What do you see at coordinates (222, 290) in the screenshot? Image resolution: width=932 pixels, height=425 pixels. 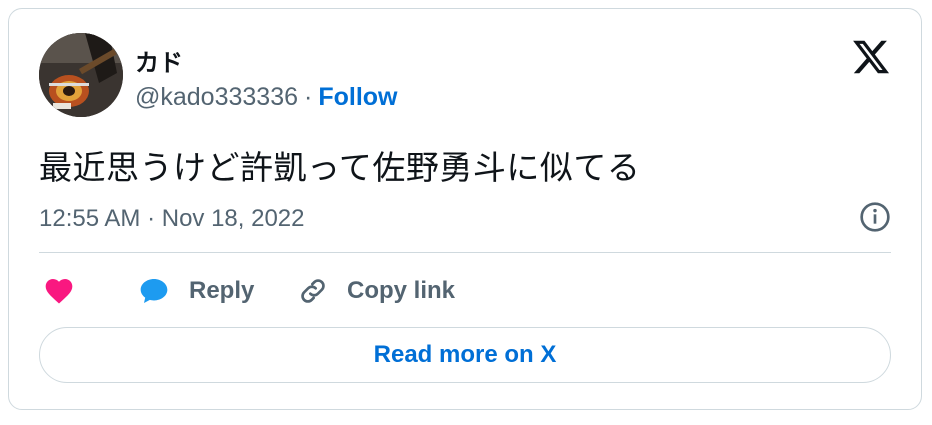 I see `reply-label: Reply` at bounding box center [222, 290].